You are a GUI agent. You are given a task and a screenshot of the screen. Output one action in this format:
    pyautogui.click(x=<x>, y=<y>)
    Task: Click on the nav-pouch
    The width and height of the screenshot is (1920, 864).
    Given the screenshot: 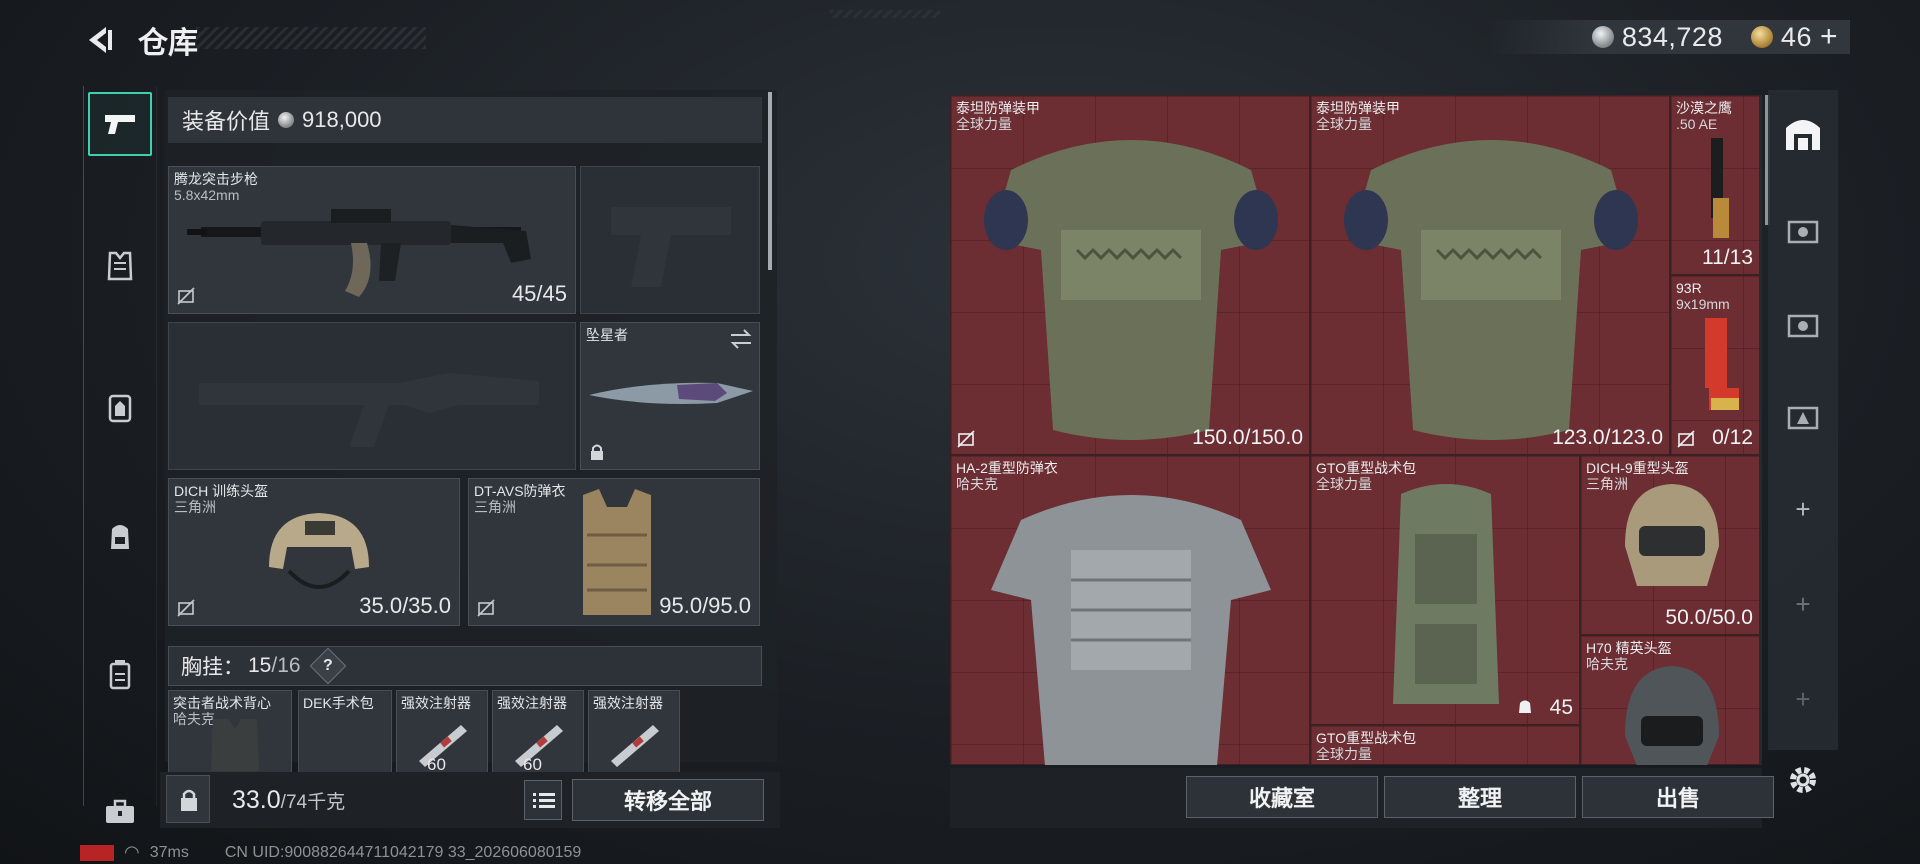 What is the action you would take?
    pyautogui.click(x=120, y=674)
    